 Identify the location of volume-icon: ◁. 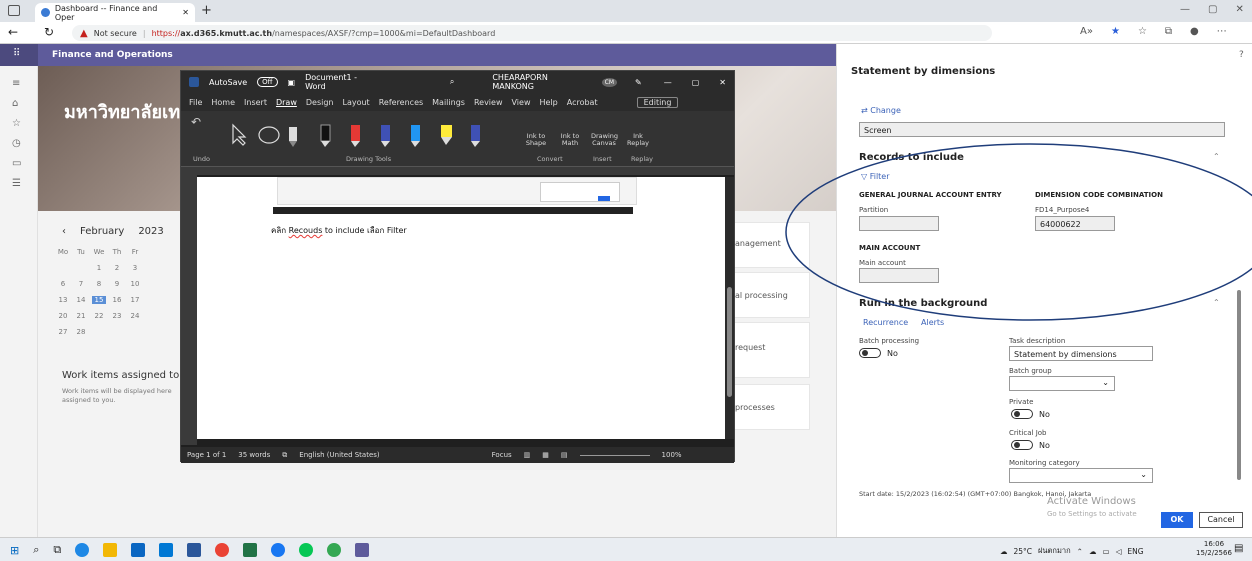
(1119, 551).